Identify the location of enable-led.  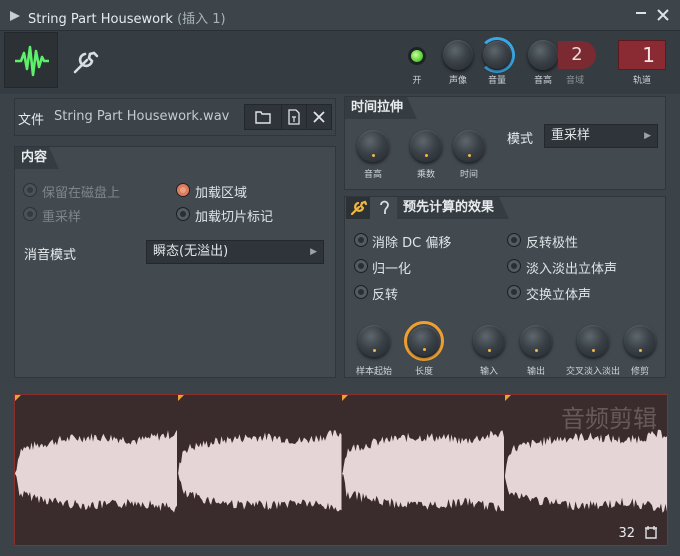
(417, 56).